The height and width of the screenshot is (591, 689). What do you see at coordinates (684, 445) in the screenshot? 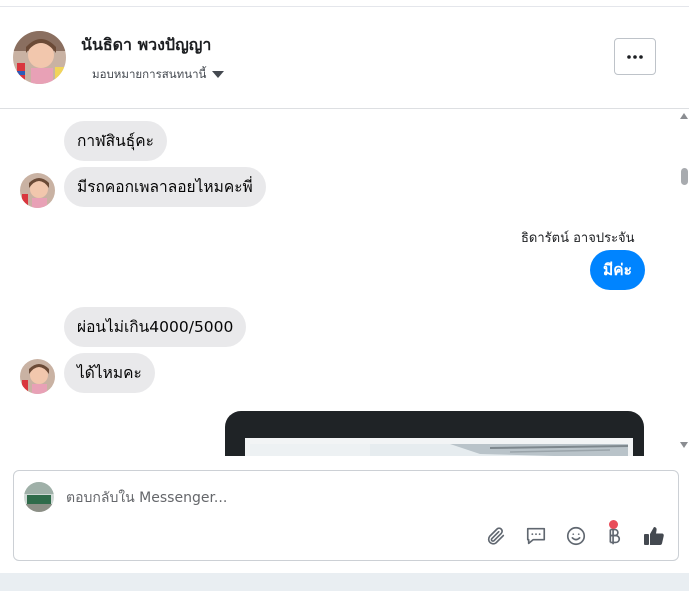
I see `scroll-down-arrow-icon` at bounding box center [684, 445].